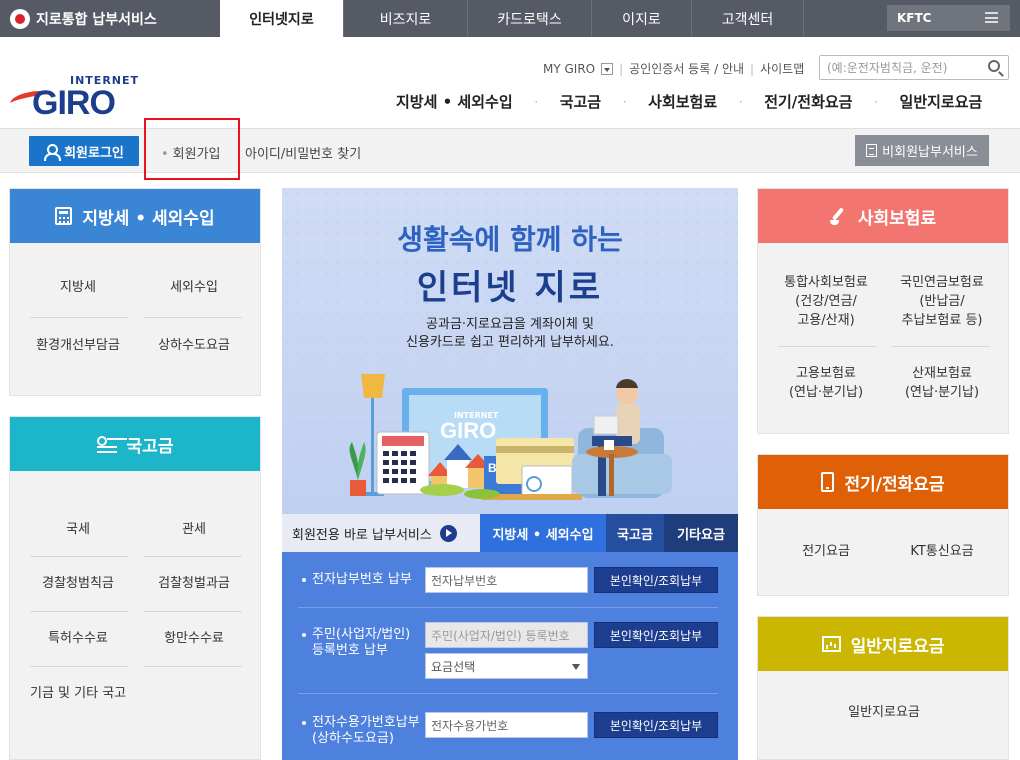 The height and width of the screenshot is (760, 1020). Describe the element at coordinates (510, 437) in the screenshot. I see `hero-illustration: INTERNET GIRO Bank` at that location.